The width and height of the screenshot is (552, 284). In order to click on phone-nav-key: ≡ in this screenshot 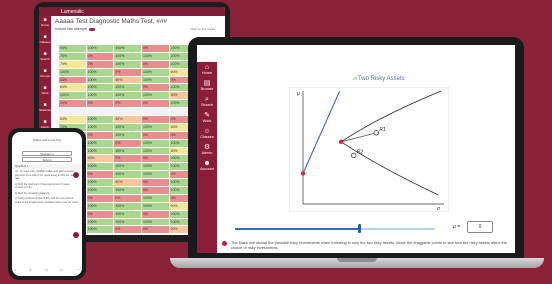, I will do `click(30, 270)`.